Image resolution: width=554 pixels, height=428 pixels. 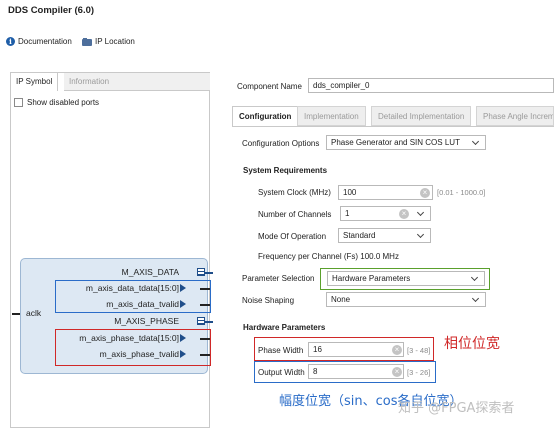 What do you see at coordinates (278, 278) in the screenshot?
I see `parameter-selection-label: Parameter Selection` at bounding box center [278, 278].